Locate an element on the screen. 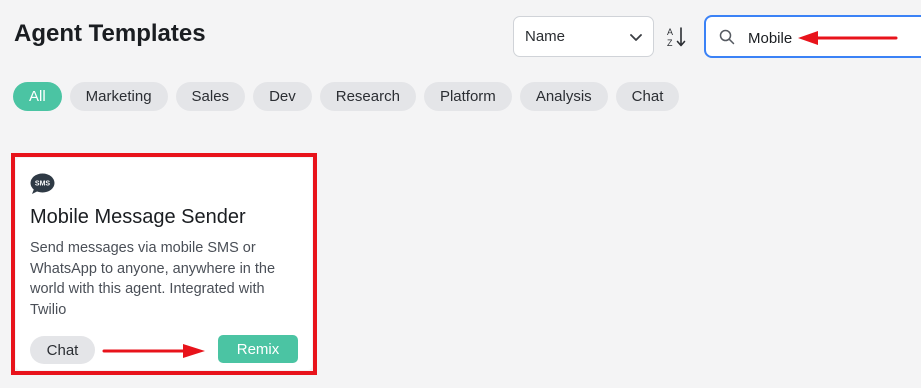  chat-button: Chat is located at coordinates (62, 350).